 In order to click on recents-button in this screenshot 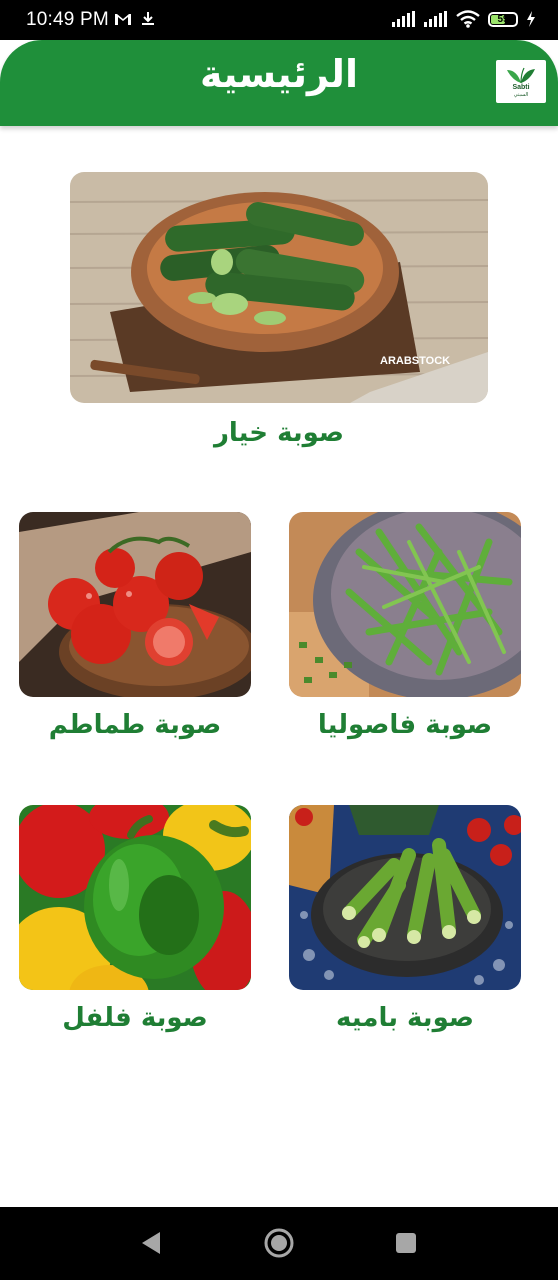, I will do `click(406, 1243)`.